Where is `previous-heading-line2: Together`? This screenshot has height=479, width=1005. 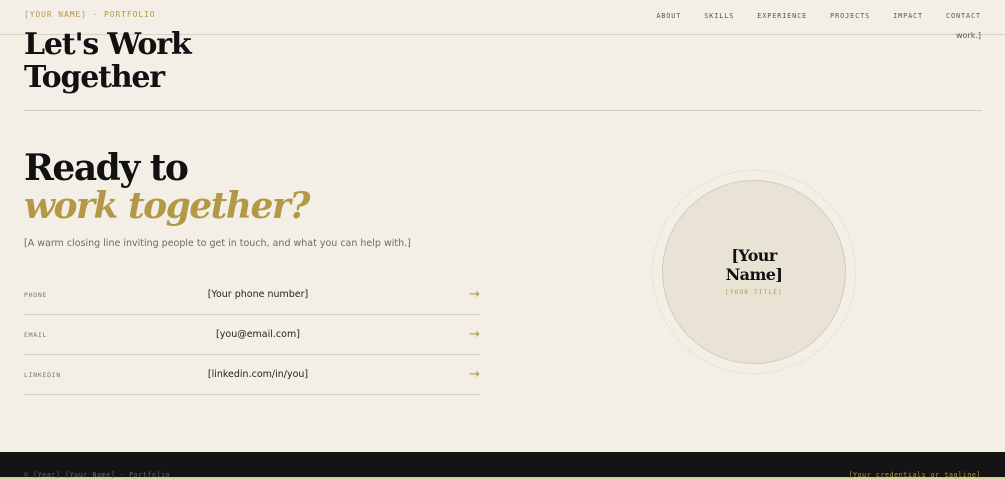
previous-heading-line2: Together is located at coordinates (94, 77).